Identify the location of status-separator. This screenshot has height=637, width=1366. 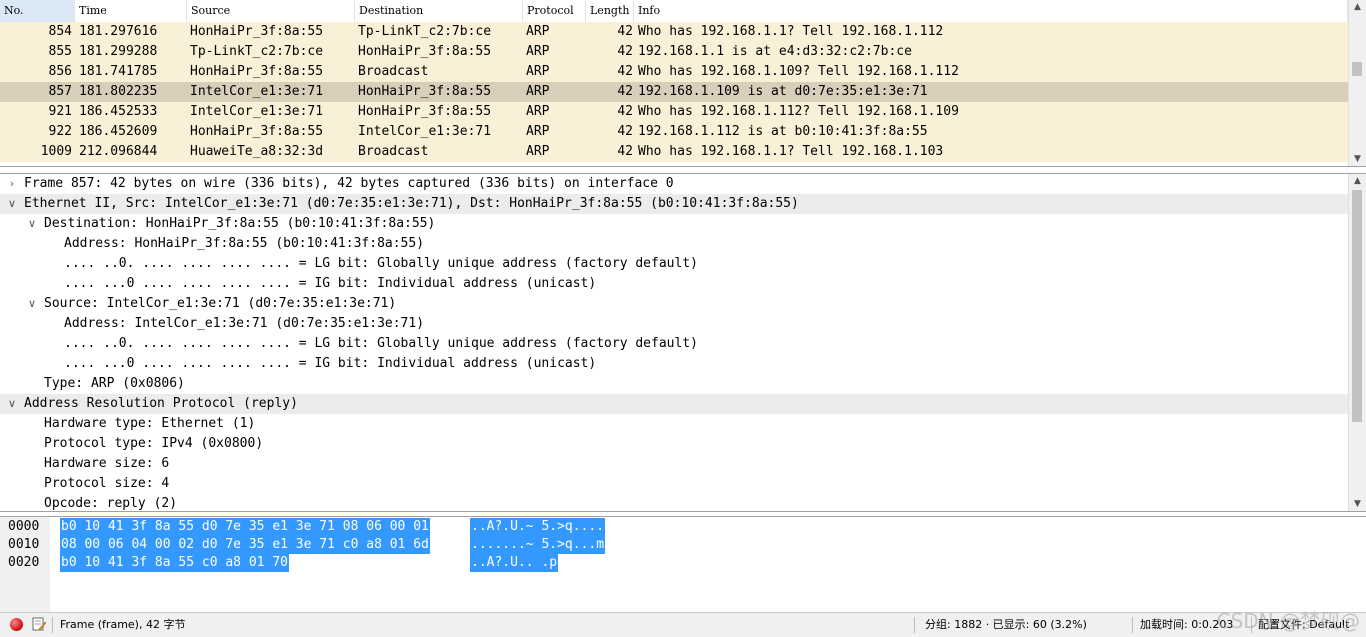
(914, 625).